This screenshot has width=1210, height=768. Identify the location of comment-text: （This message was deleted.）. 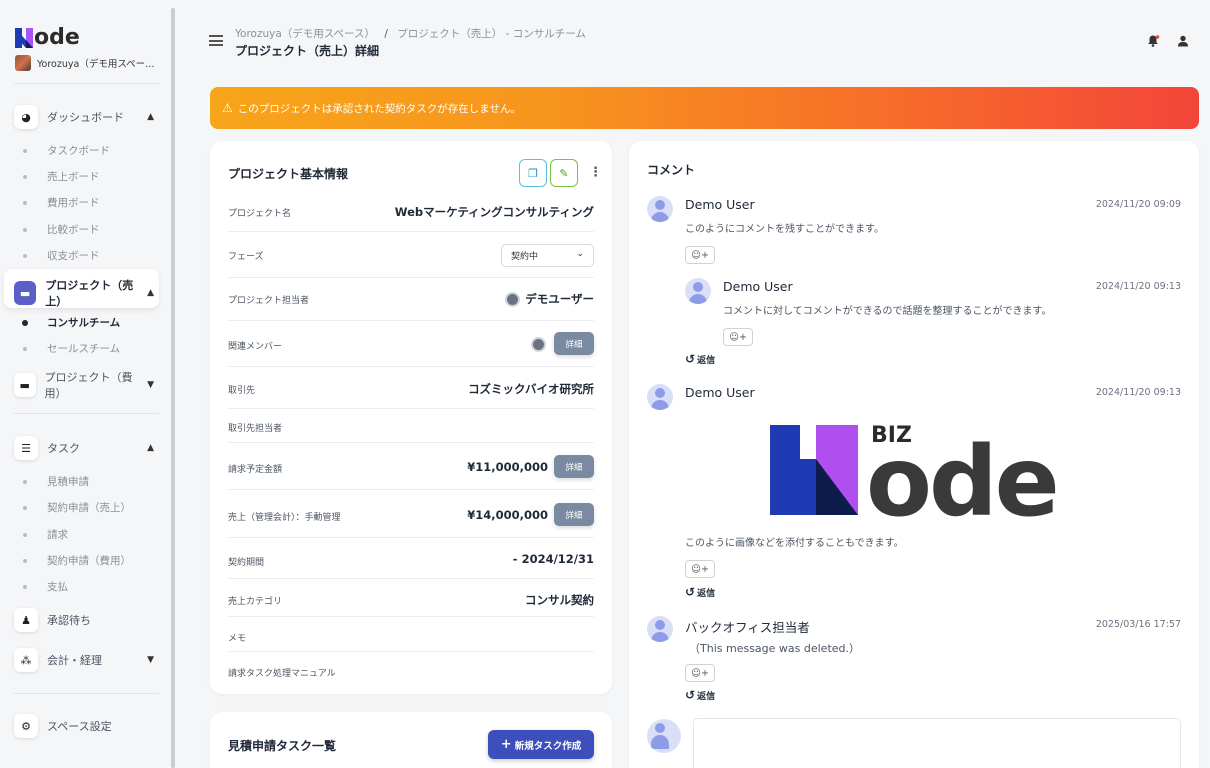
(775, 648).